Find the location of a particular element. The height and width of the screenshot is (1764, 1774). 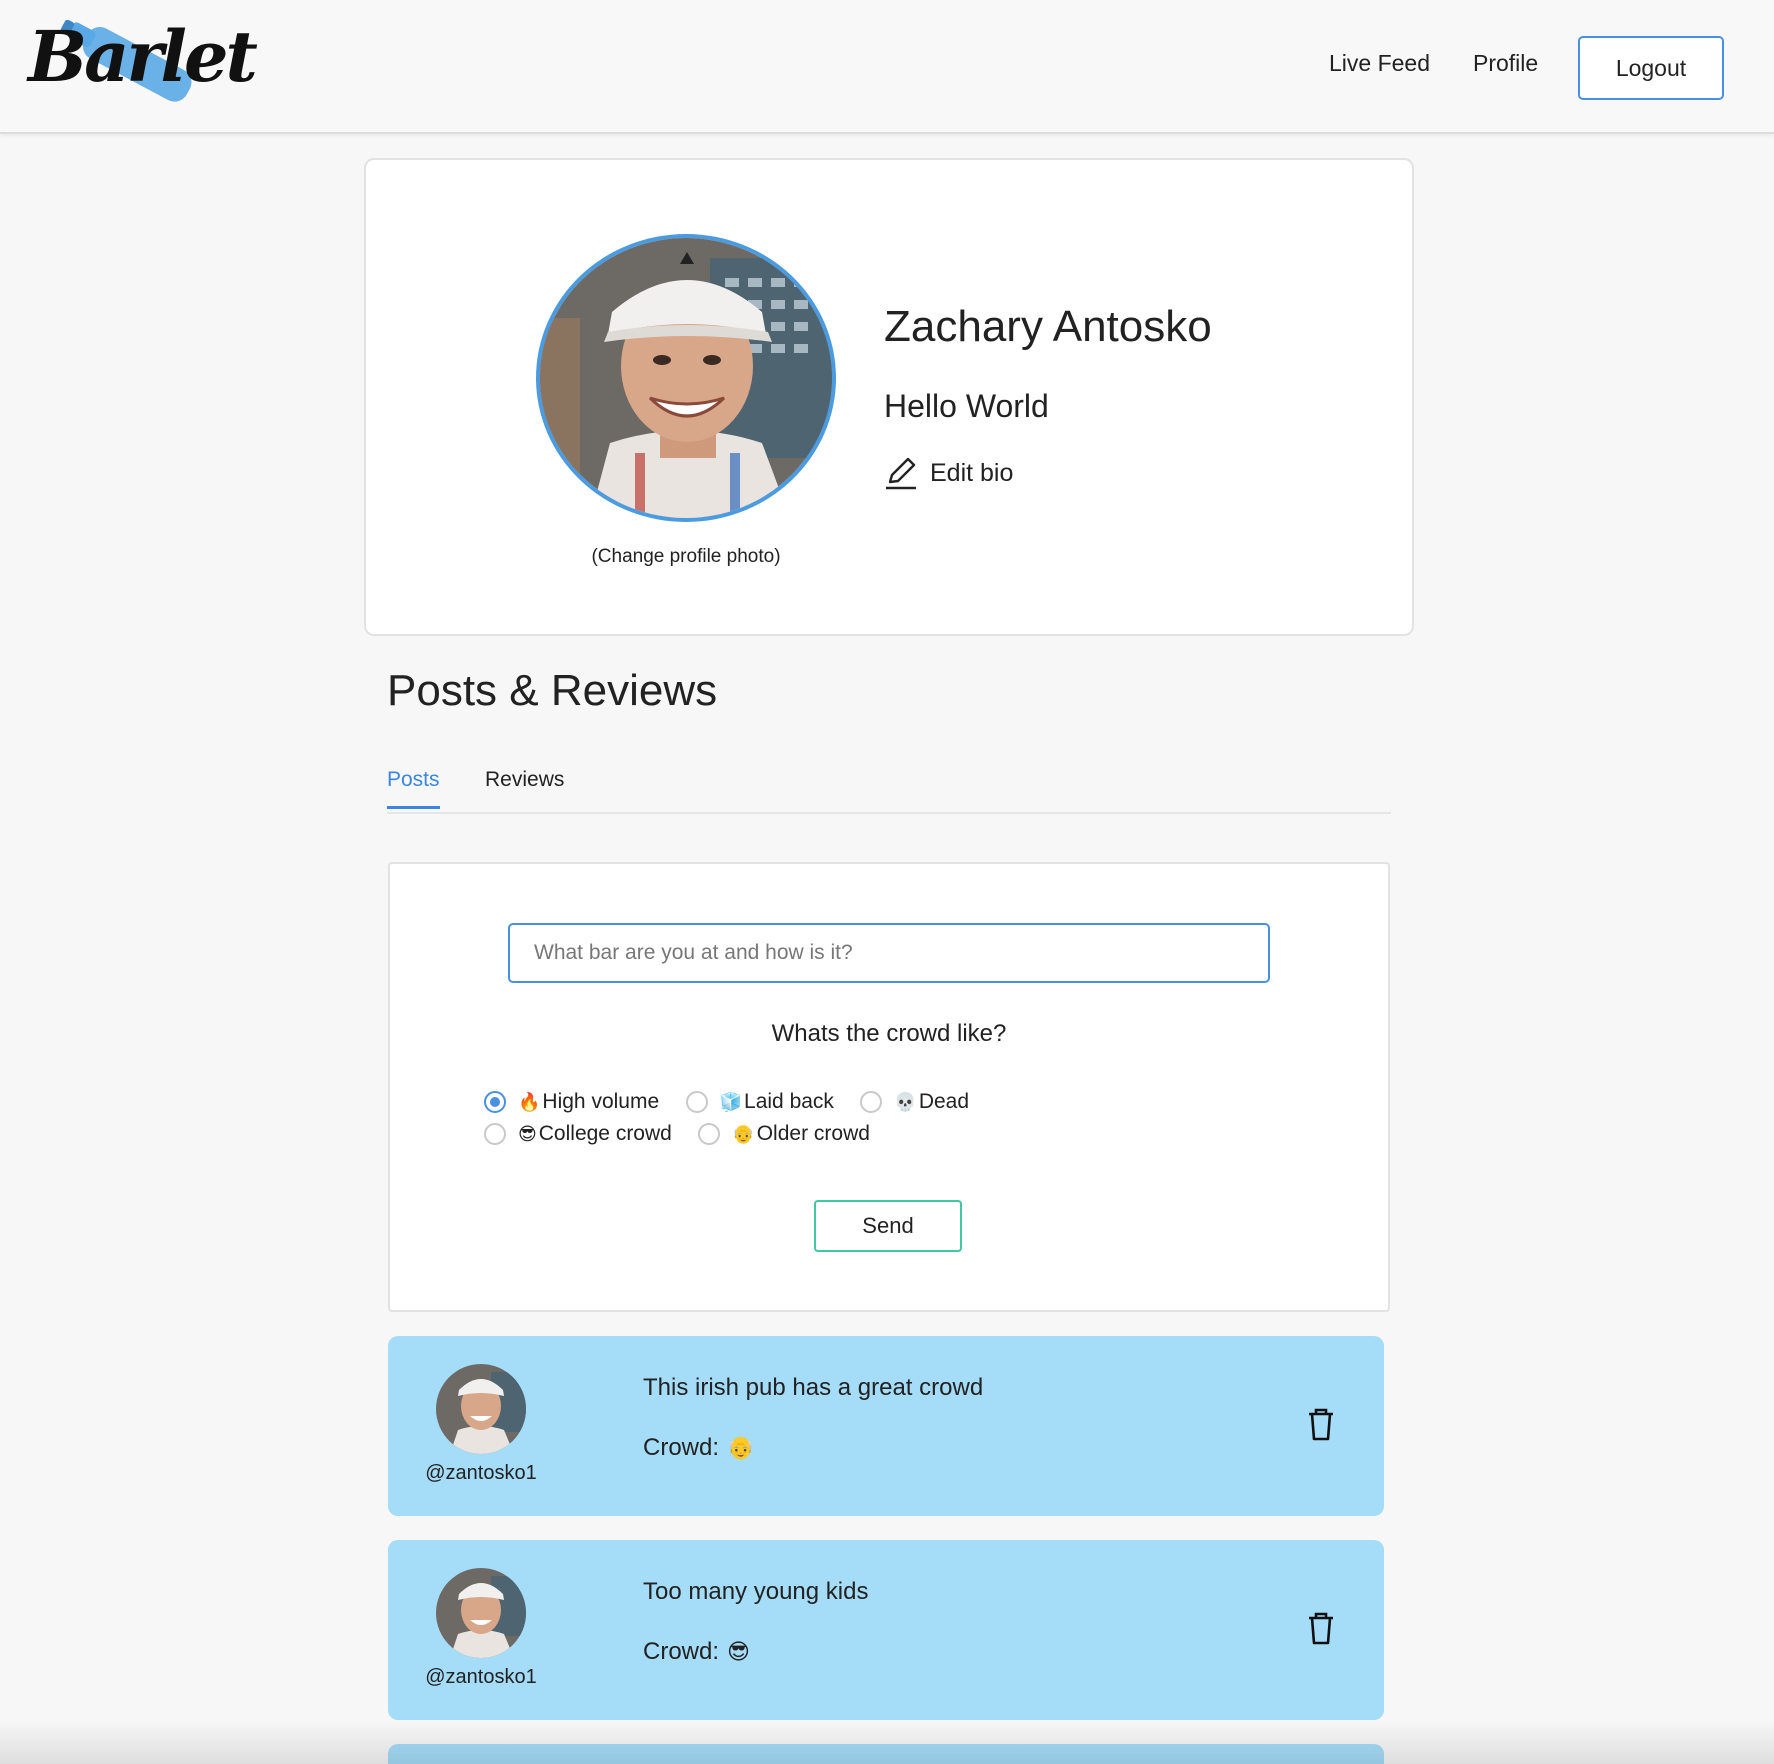

tab-reviews: Reviews is located at coordinates (524, 787).